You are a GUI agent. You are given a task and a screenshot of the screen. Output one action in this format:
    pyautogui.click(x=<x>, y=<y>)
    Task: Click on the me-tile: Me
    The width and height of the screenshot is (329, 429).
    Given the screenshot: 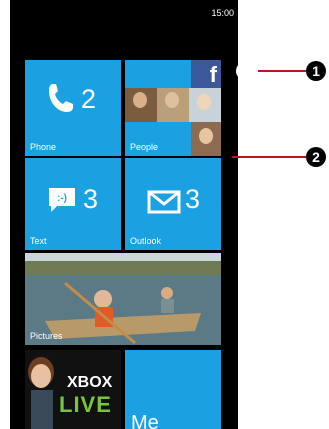 What is the action you would take?
    pyautogui.click(x=173, y=389)
    